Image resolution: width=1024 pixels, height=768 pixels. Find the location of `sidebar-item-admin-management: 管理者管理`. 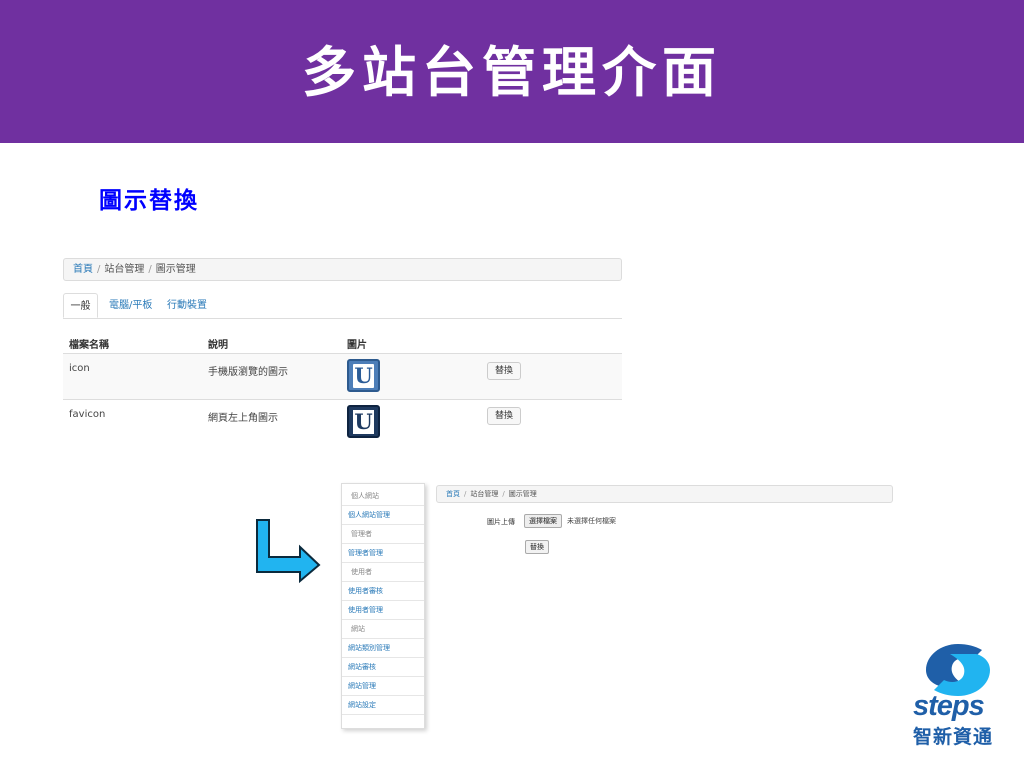

sidebar-item-admin-management: 管理者管理 is located at coordinates (383, 553).